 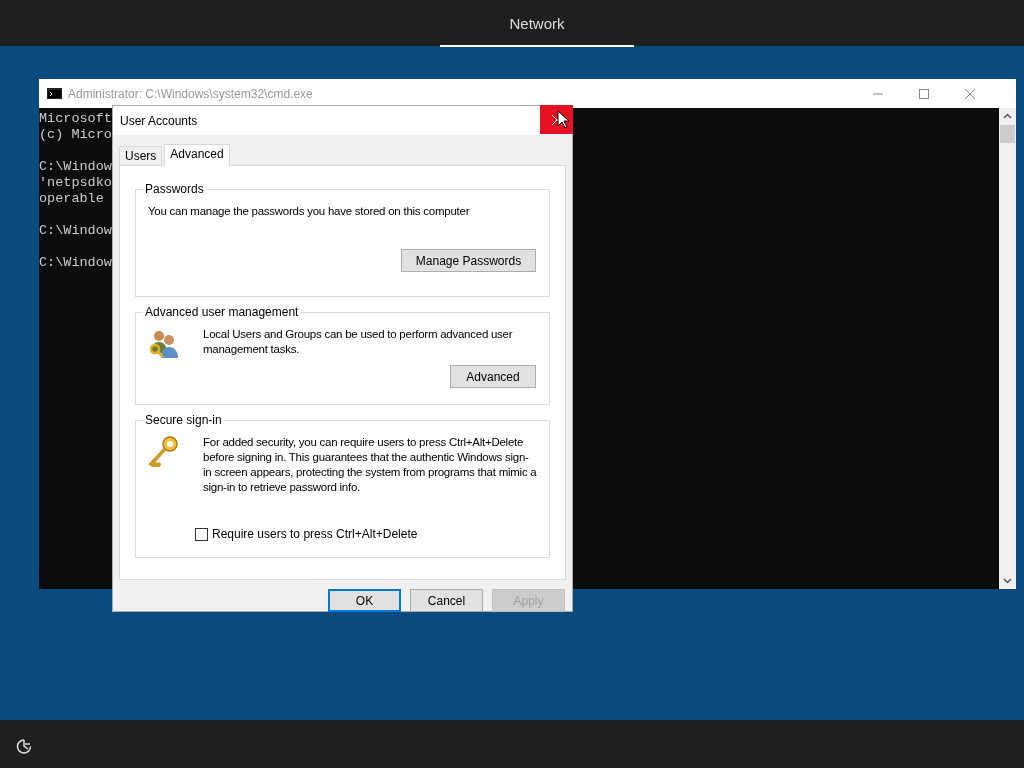 I want to click on network-tab: Network, so click(x=537, y=23).